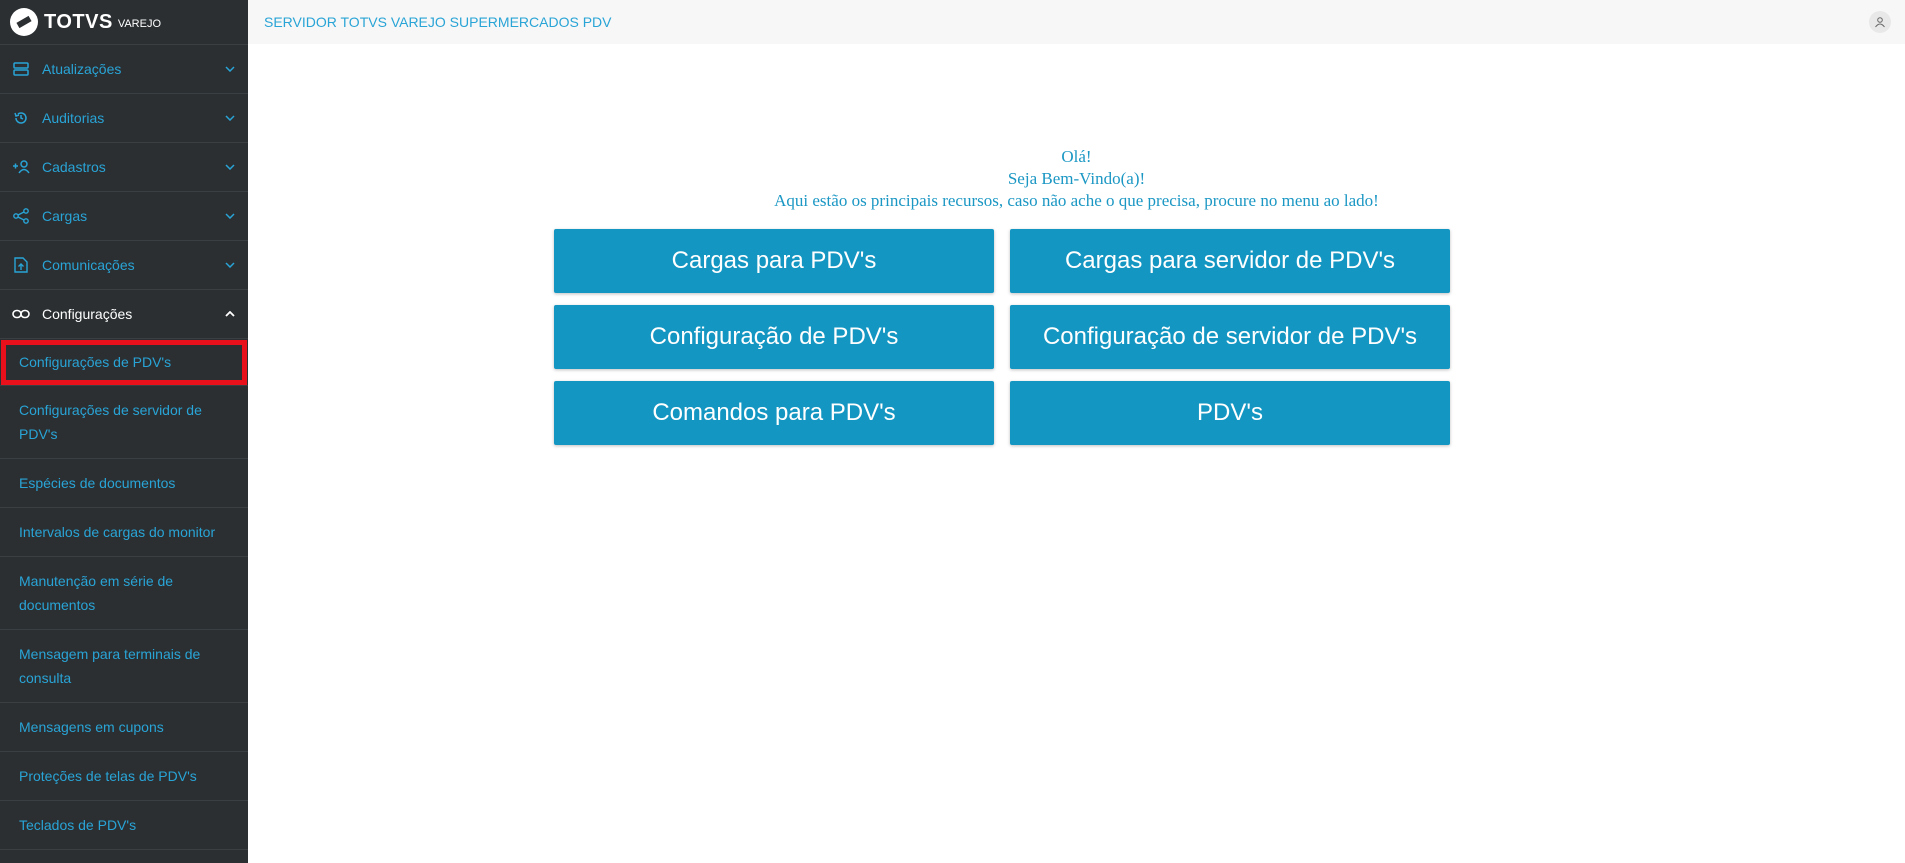 The width and height of the screenshot is (1905, 863). What do you see at coordinates (88, 265) in the screenshot?
I see `menu-label: Comunicações` at bounding box center [88, 265].